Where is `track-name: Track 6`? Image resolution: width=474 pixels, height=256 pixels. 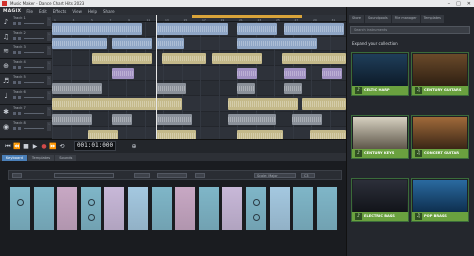 track-name: Track 6 is located at coordinates (19, 92).